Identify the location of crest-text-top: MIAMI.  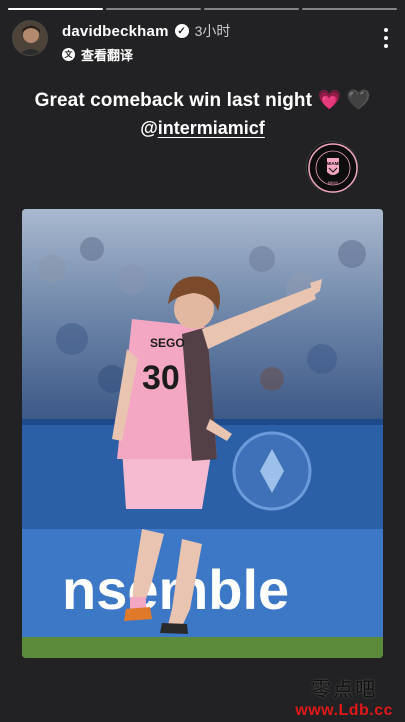
(332, 163).